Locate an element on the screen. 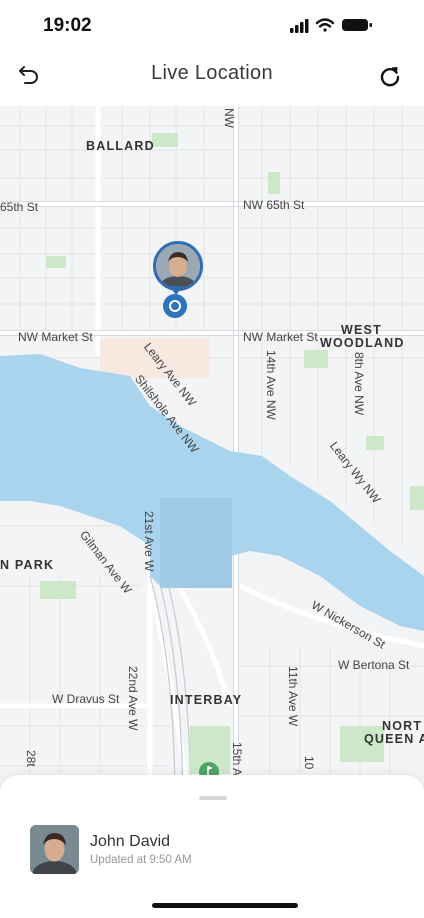 The height and width of the screenshot is (918, 424). map-label-market-left: NW Market St is located at coordinates (55, 337).